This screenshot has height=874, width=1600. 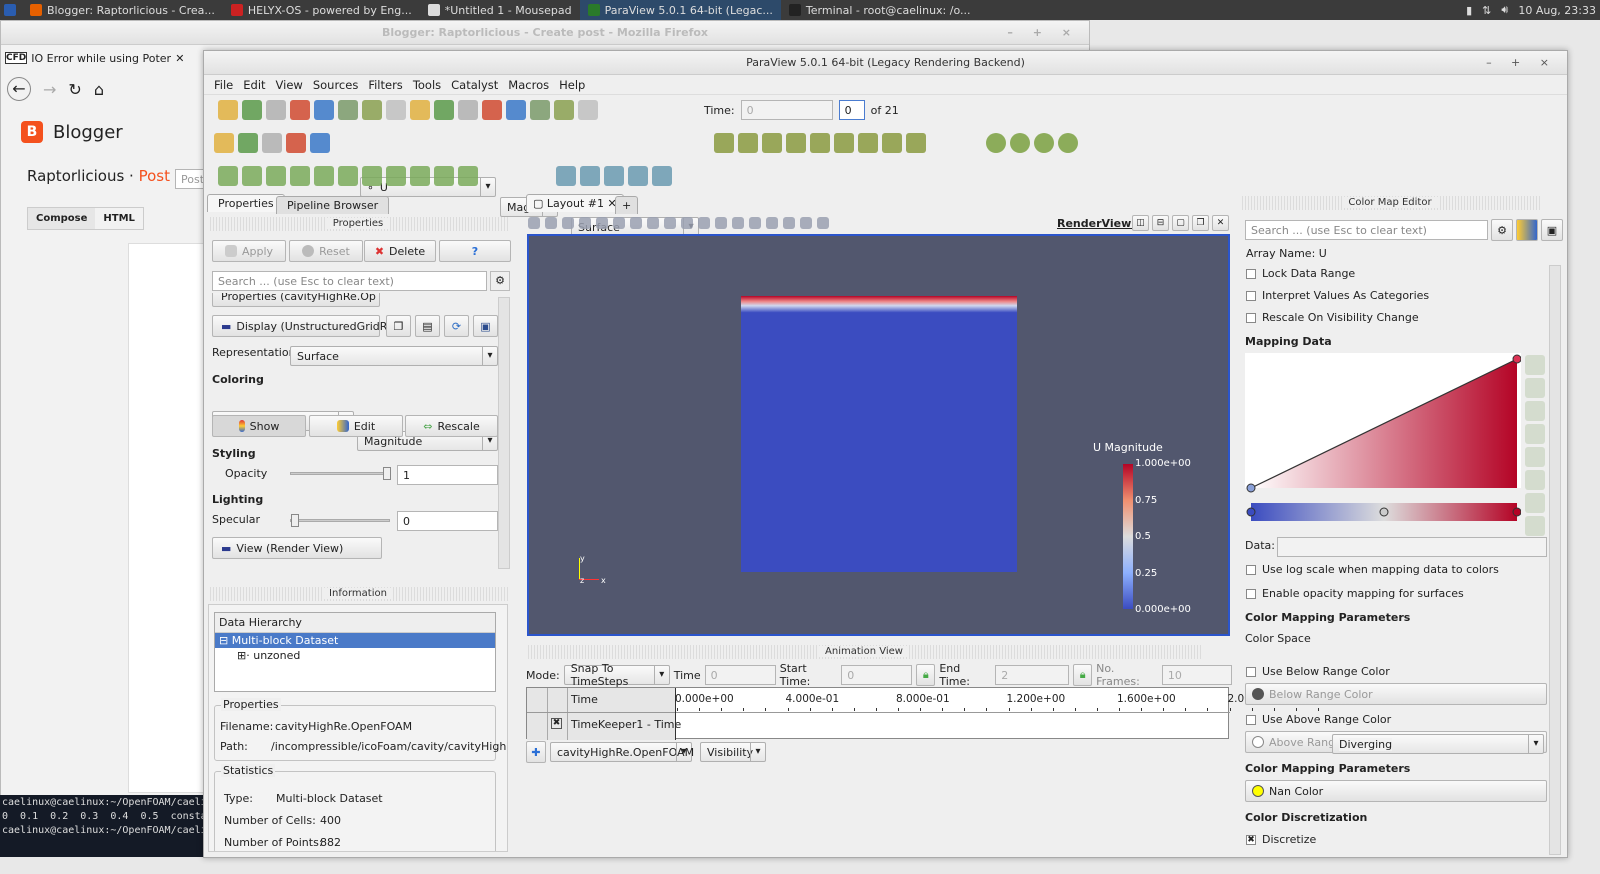 I want to click on rotate-icon, so click(x=1068, y=143).